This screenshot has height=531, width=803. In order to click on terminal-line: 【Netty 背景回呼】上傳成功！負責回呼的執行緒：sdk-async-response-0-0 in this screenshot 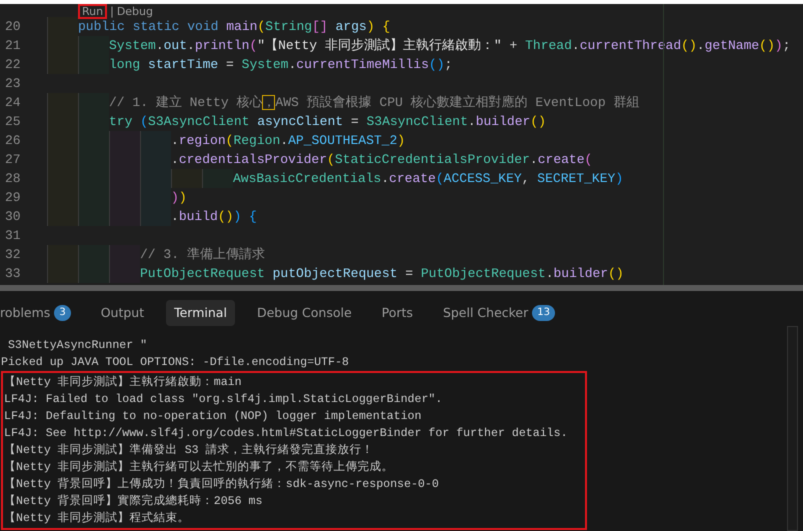, I will do `click(221, 484)`.